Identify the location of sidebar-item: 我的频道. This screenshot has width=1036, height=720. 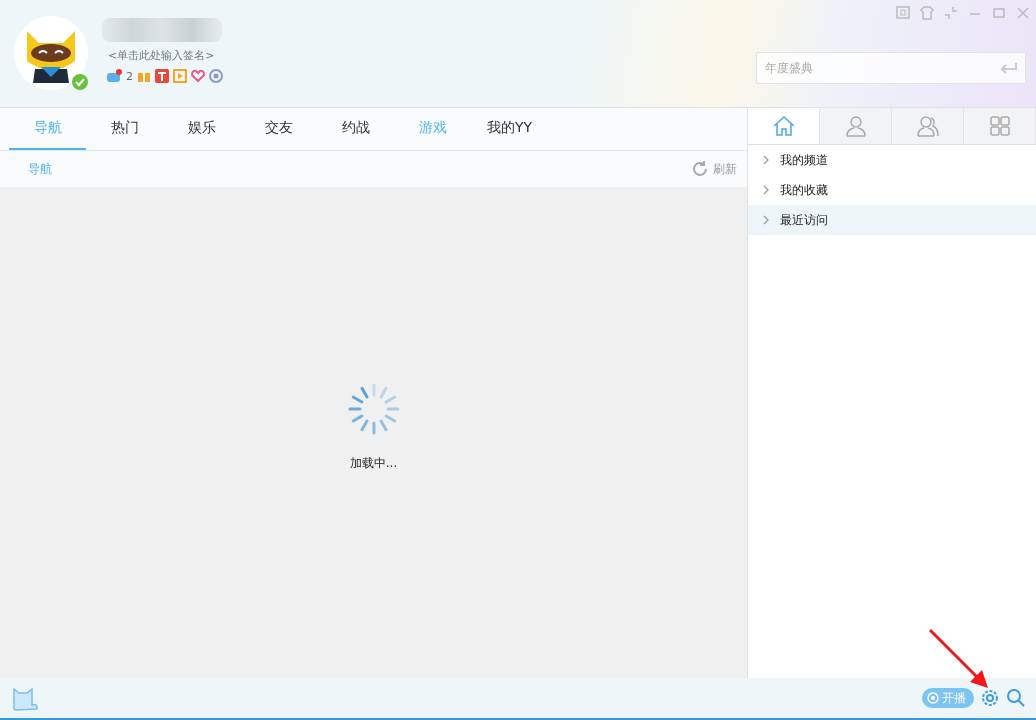
(892, 160).